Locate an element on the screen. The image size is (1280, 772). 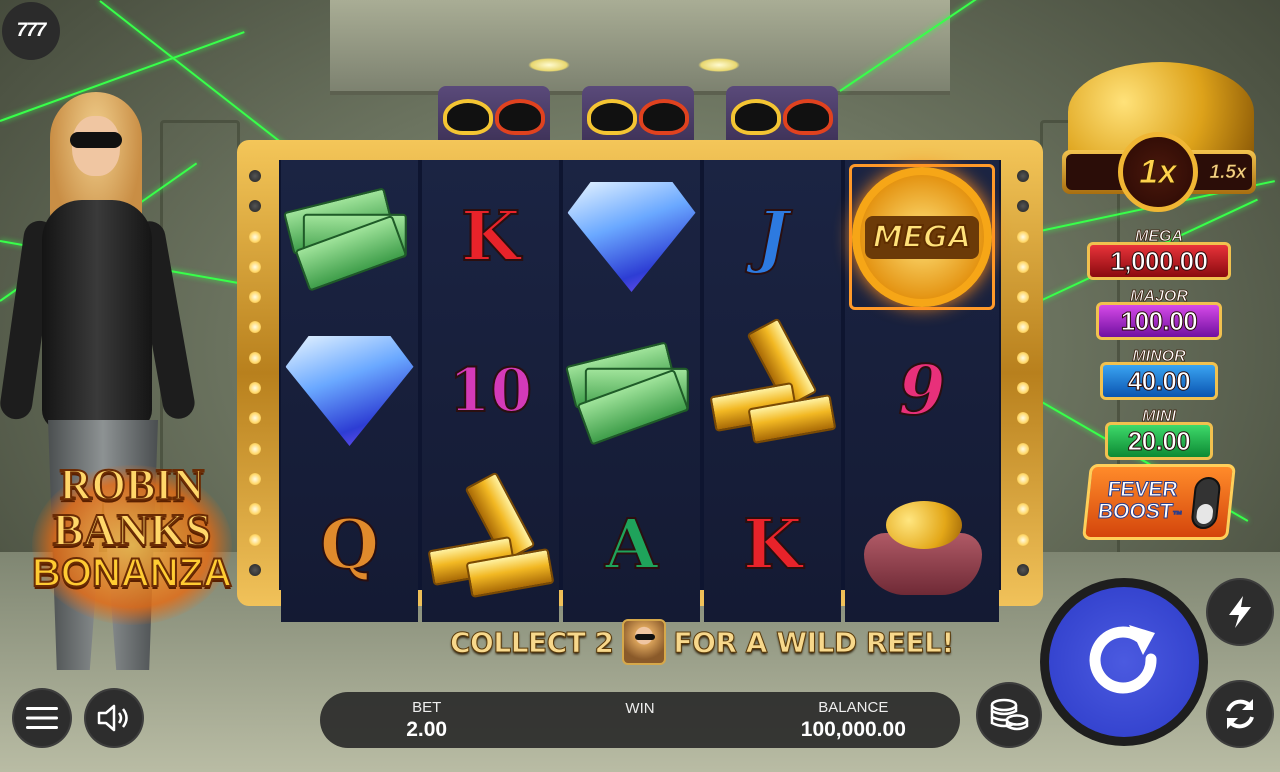
heroine-portrait-icon is located at coordinates (643, 642).